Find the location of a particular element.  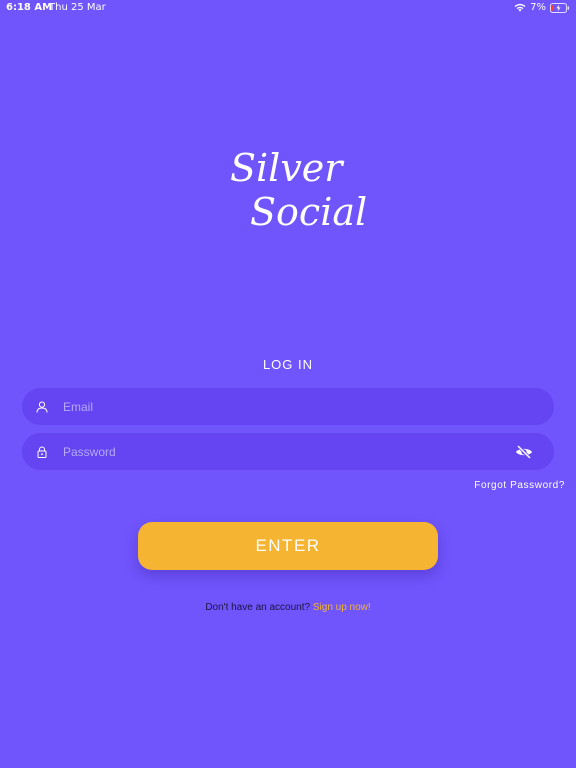

password-field-container is located at coordinates (288, 451).